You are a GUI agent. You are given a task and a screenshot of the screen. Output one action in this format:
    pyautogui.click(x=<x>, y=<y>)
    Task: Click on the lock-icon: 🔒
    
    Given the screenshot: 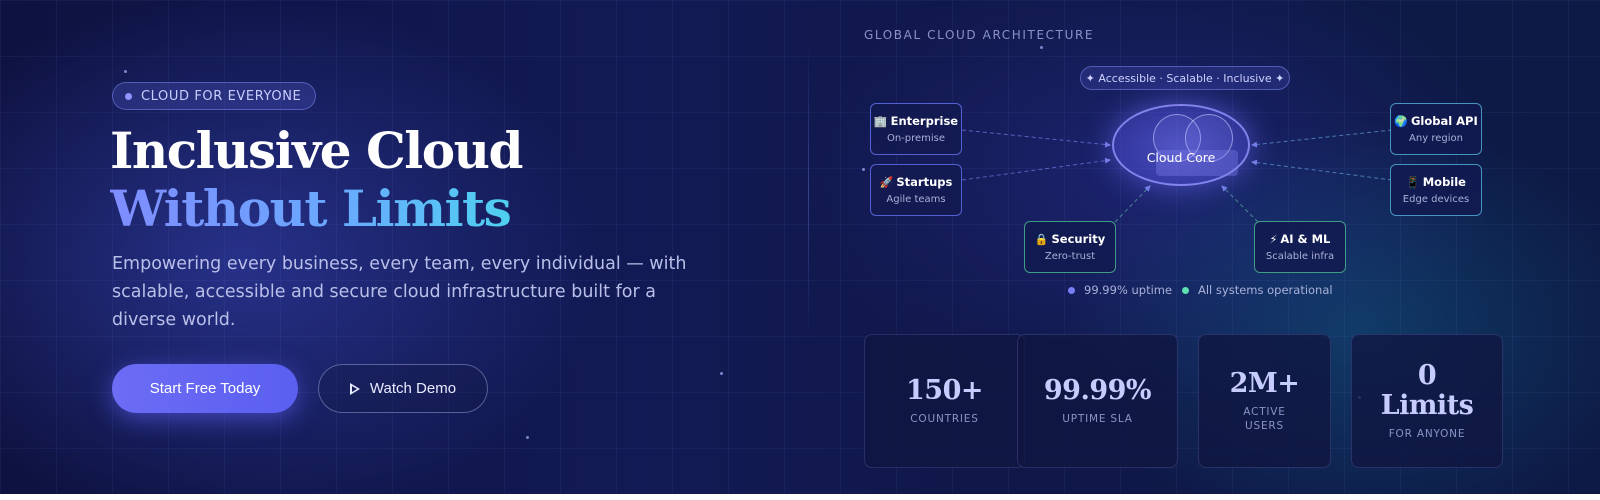 What is the action you would take?
    pyautogui.click(x=1041, y=239)
    